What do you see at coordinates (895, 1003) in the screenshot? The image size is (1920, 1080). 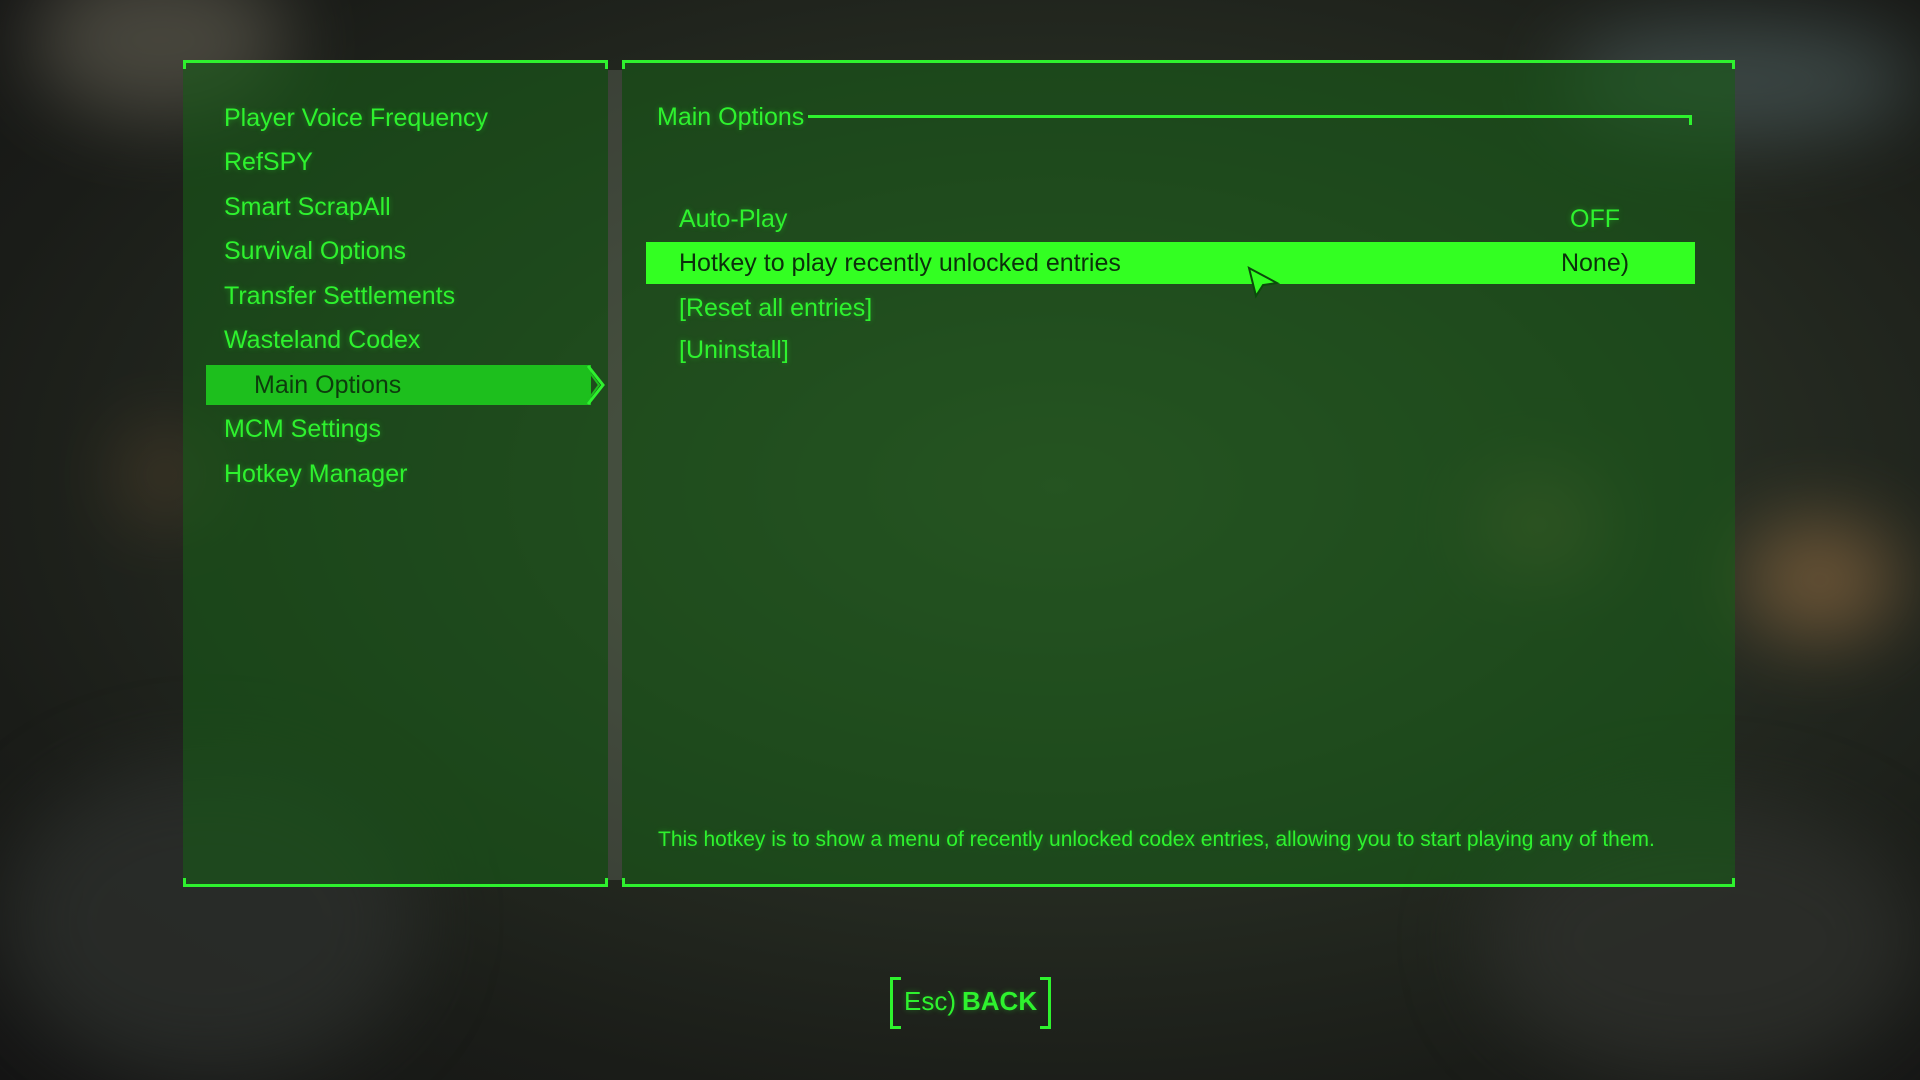 I see `bracket-left` at bounding box center [895, 1003].